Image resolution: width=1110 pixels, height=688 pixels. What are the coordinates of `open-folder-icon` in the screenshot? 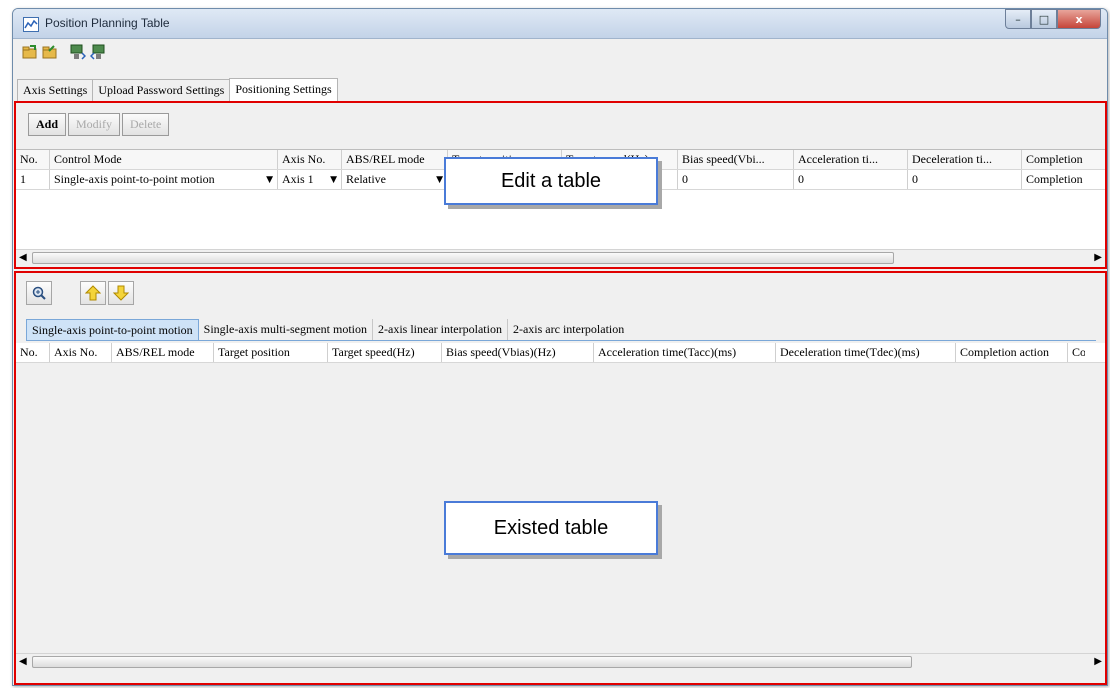 It's located at (30, 52).